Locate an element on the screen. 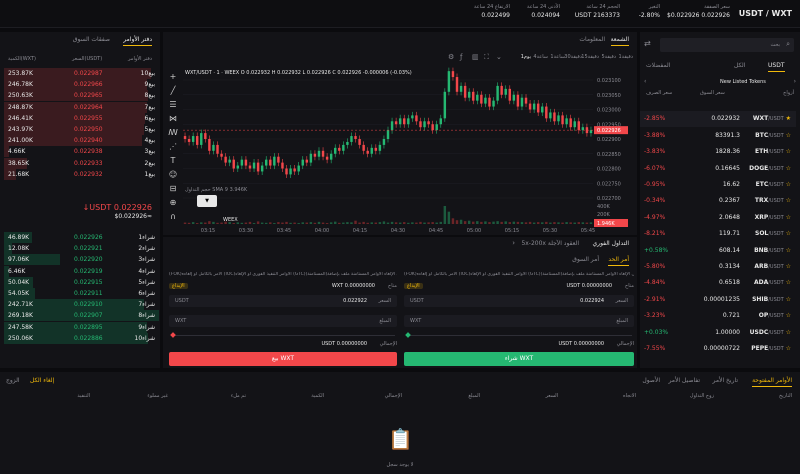 The image size is (800, 474). market-row-etc: -0.95% 16.62 ETC/USDT ☆ is located at coordinates (718, 185).